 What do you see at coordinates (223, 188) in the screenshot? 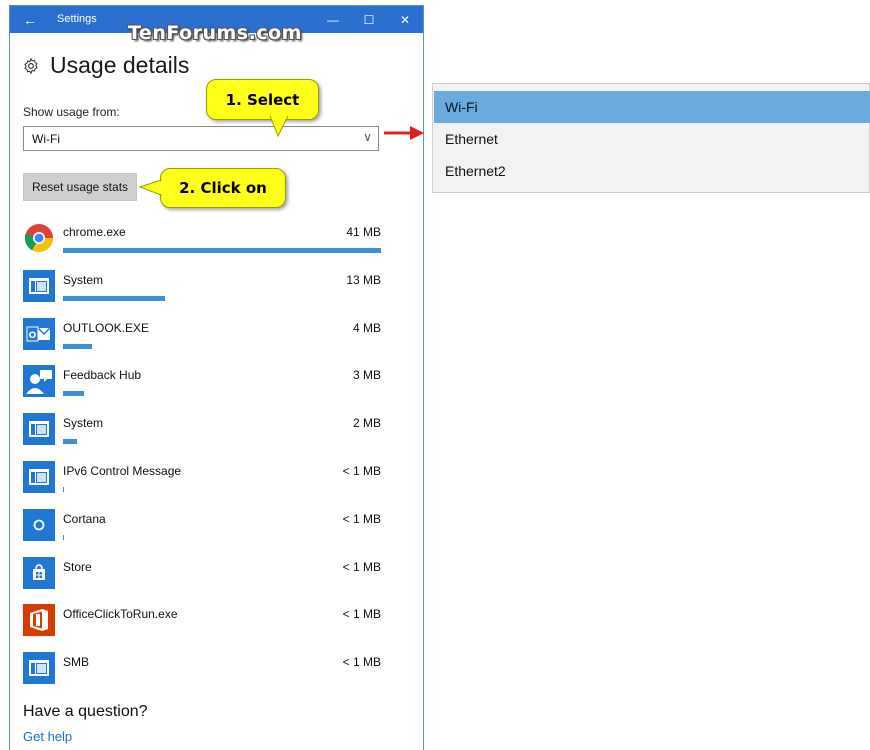
I see `click-on-callout: 2. Click on` at bounding box center [223, 188].